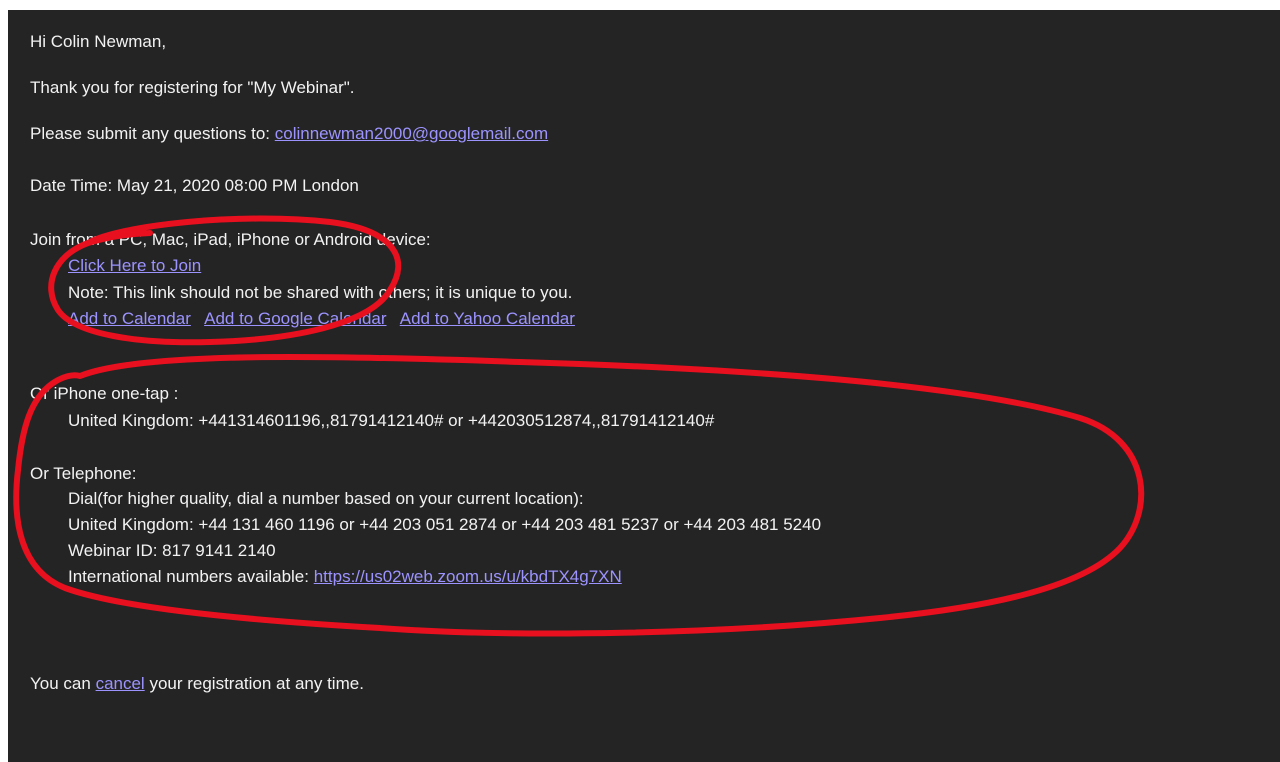 This screenshot has height=762, width=1280. I want to click on greeting: Hi Colin Newman,, so click(98, 41).